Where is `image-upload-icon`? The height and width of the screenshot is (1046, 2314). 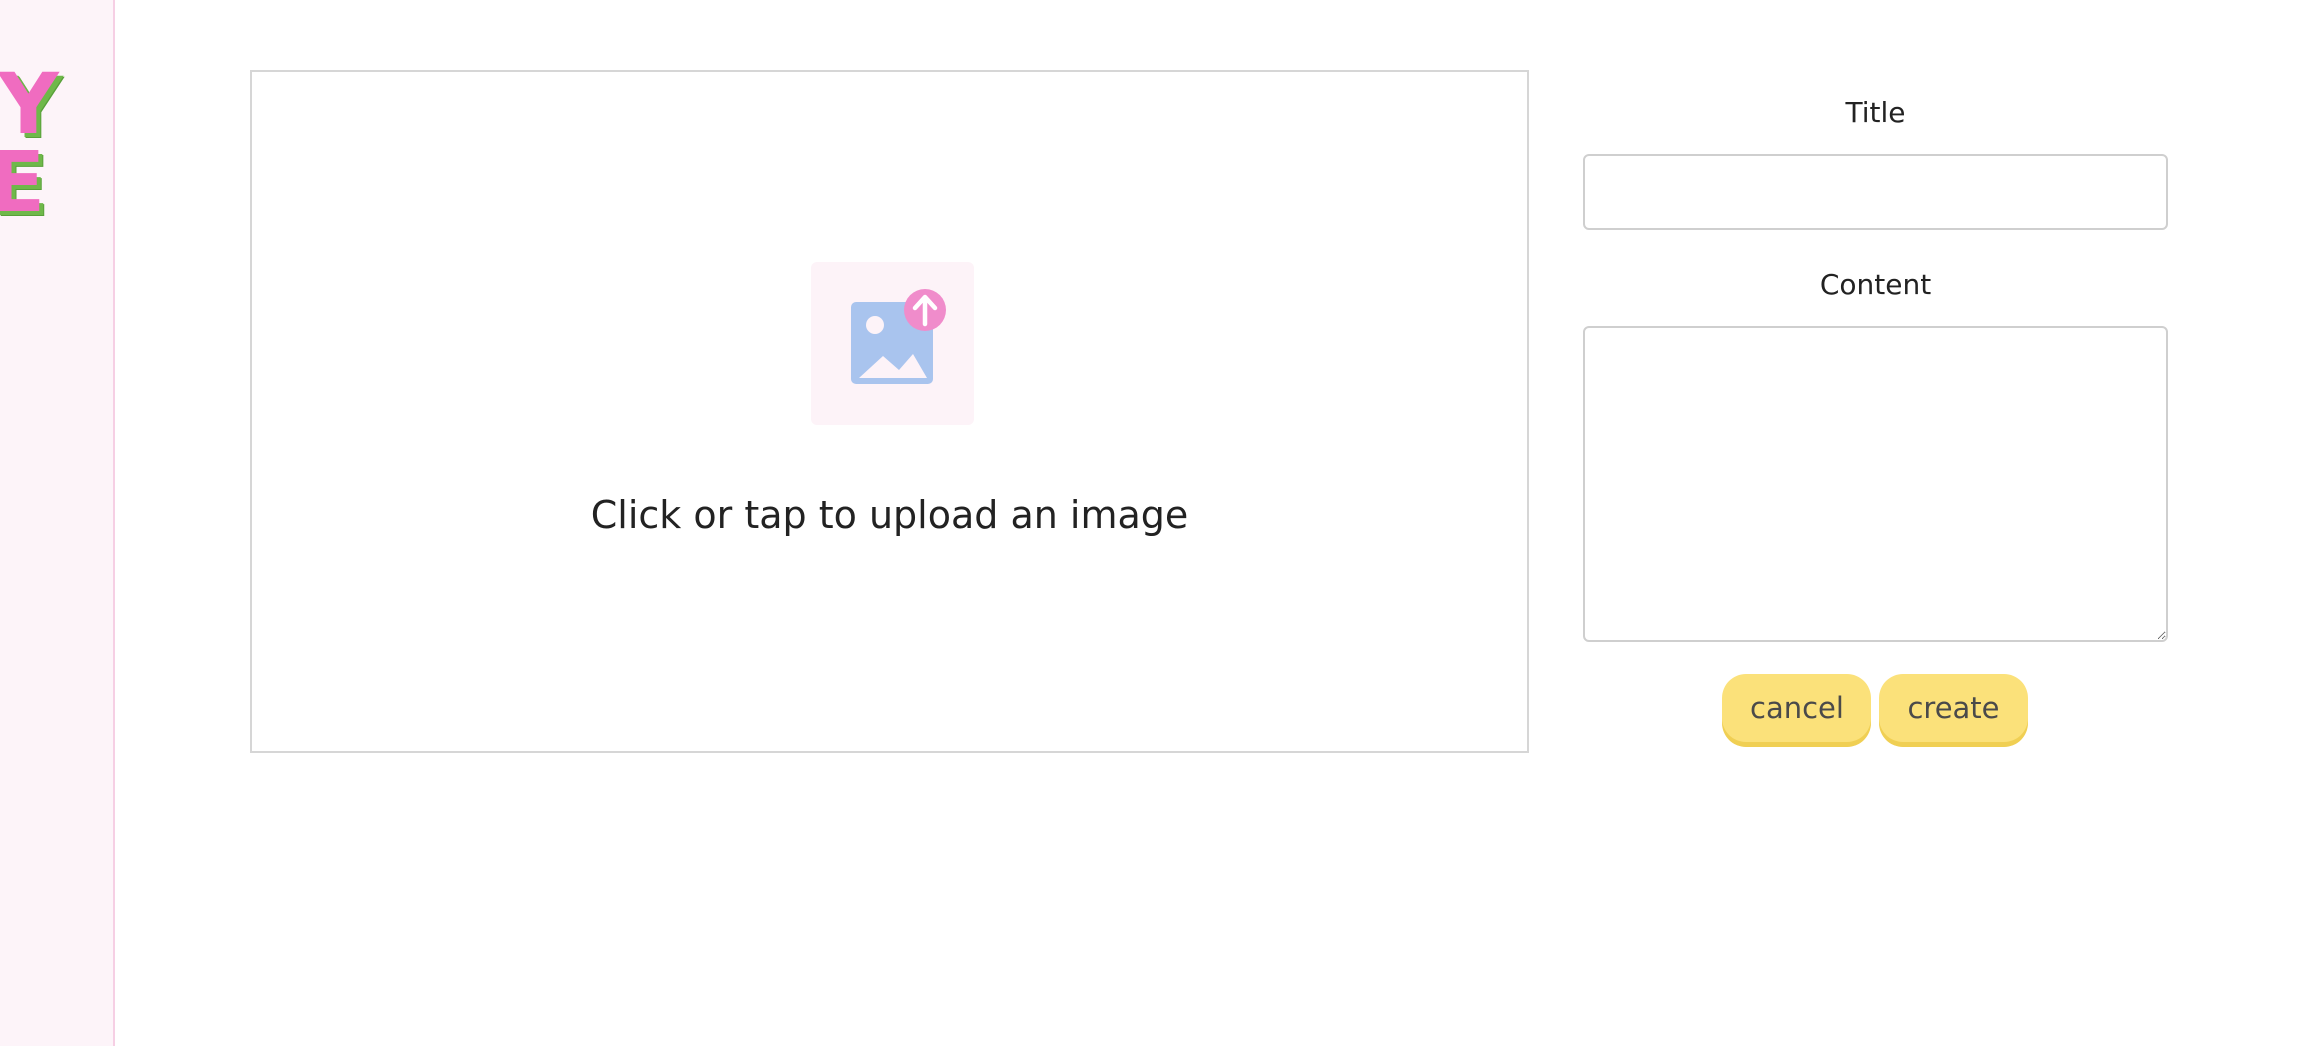
image-upload-icon is located at coordinates (892, 343).